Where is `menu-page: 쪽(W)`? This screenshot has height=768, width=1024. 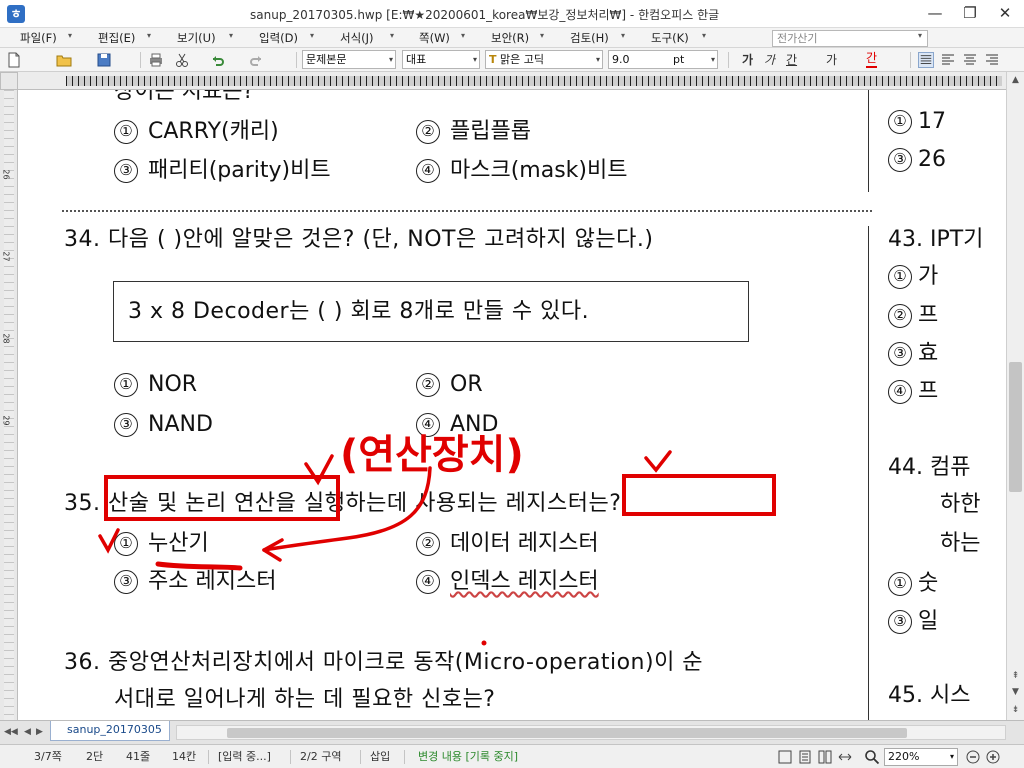 menu-page: 쪽(W) is located at coordinates (434, 38).